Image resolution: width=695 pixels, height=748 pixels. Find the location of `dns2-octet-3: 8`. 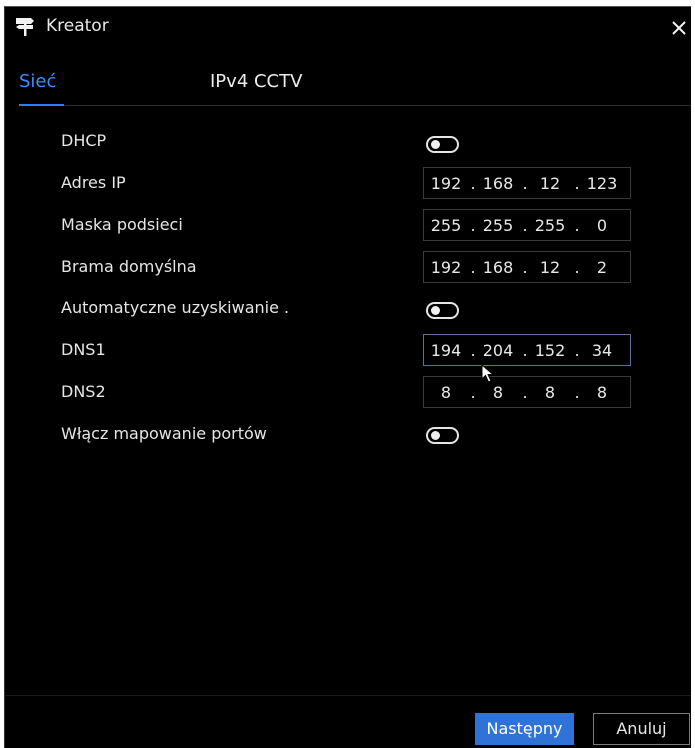

dns2-octet-3: 8 is located at coordinates (550, 392).